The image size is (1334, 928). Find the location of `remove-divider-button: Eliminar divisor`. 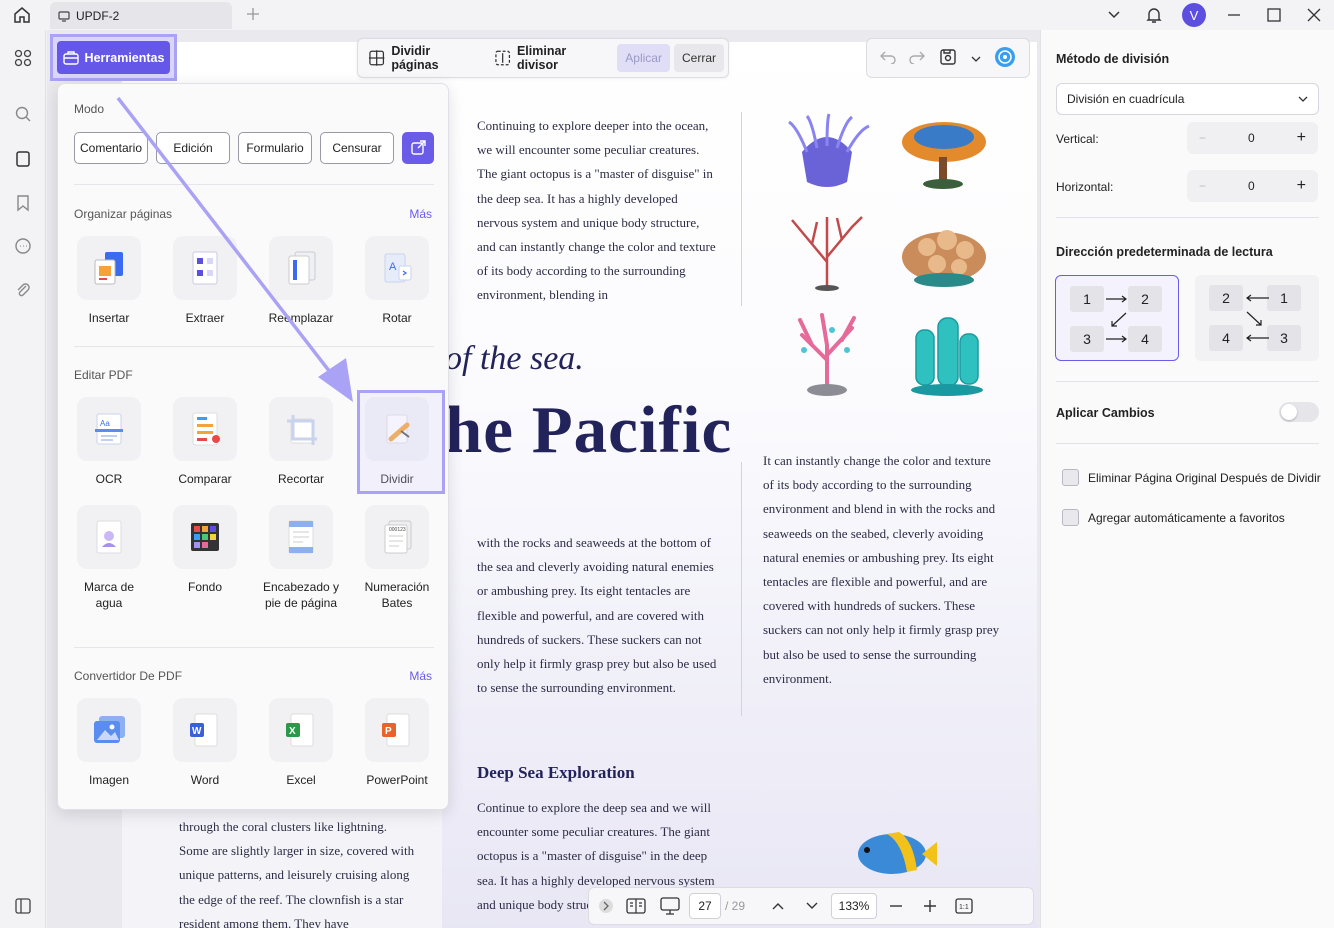

remove-divider-button: Eliminar divisor is located at coordinates (551, 58).